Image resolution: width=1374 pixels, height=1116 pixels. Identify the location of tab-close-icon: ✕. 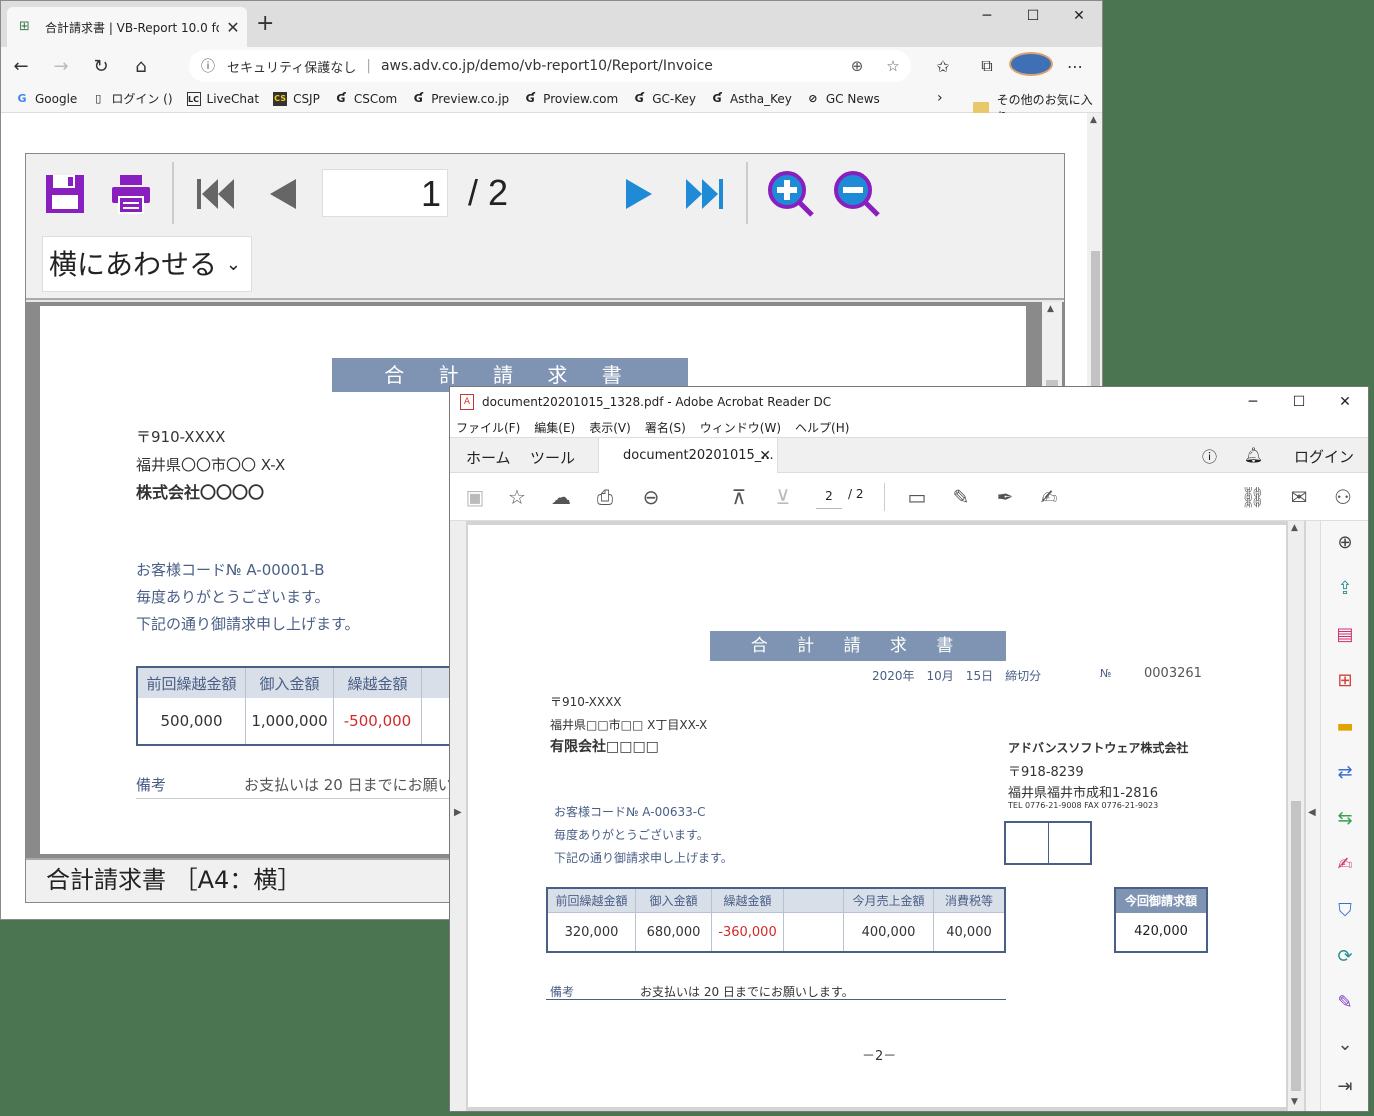
(233, 27).